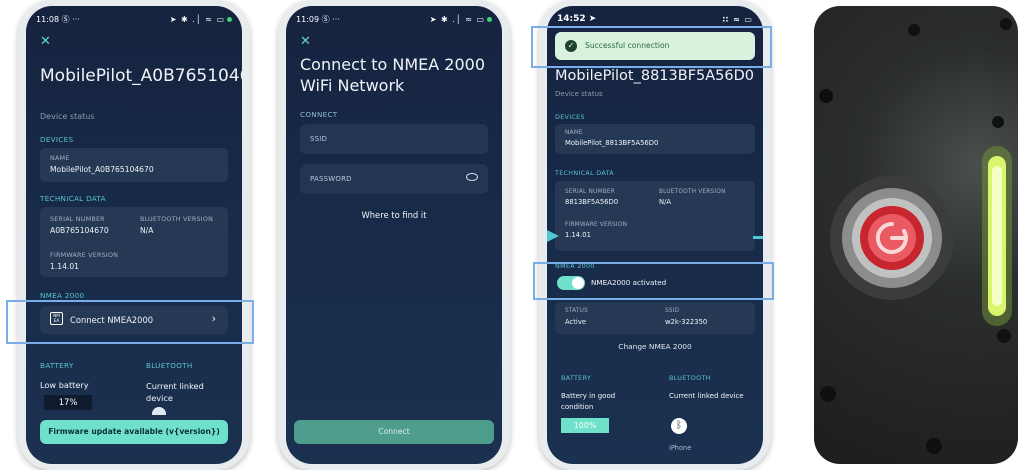  What do you see at coordinates (48, 19) in the screenshot?
I see `status-time: 11:08` at bounding box center [48, 19].